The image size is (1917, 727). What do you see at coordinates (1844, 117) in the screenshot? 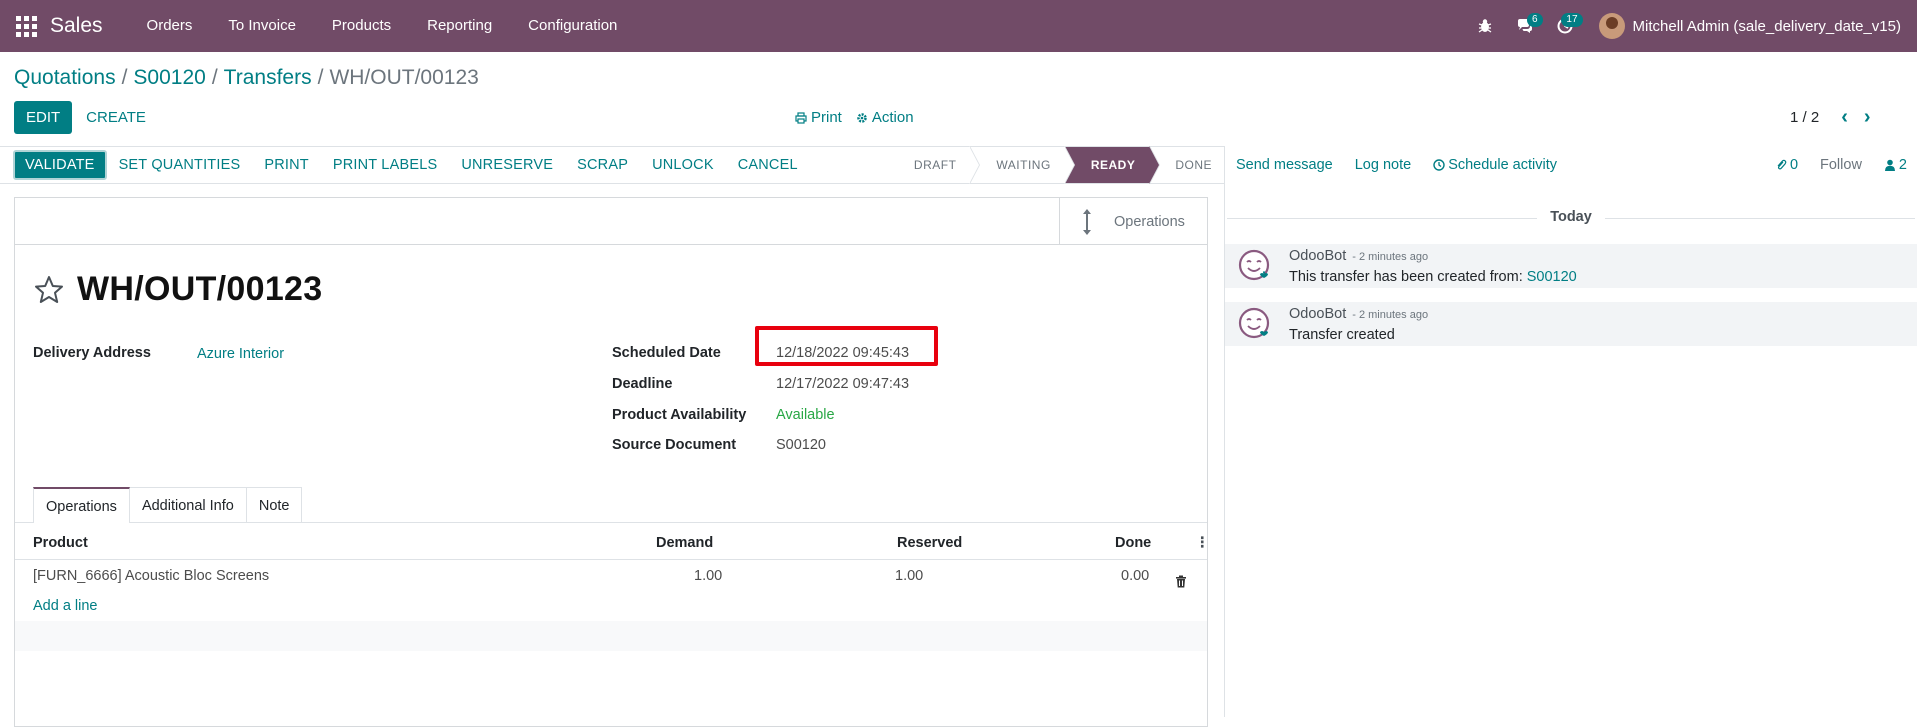
I see `chevron-left-icon: ‹` at bounding box center [1844, 117].